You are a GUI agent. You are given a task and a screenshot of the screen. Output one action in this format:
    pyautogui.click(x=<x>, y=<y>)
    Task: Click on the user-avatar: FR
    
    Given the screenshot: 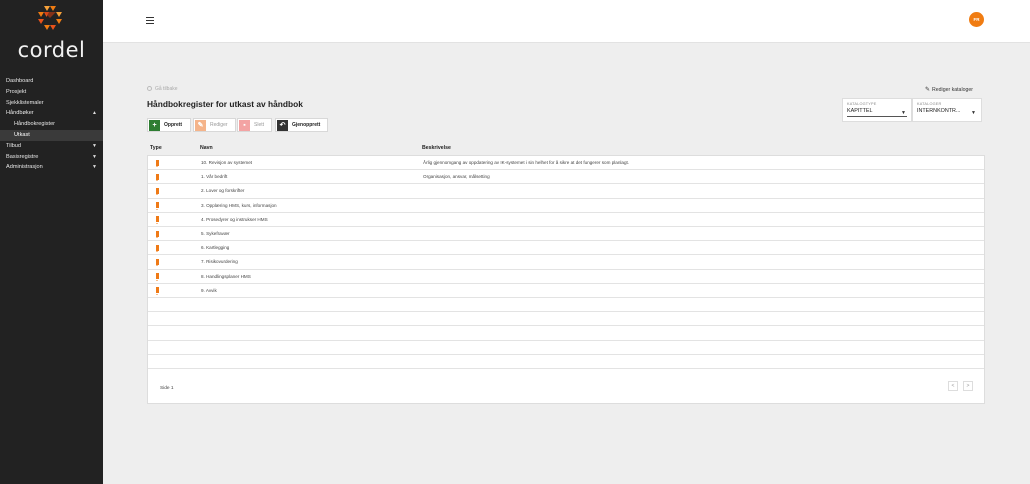 What is the action you would take?
    pyautogui.click(x=976, y=19)
    